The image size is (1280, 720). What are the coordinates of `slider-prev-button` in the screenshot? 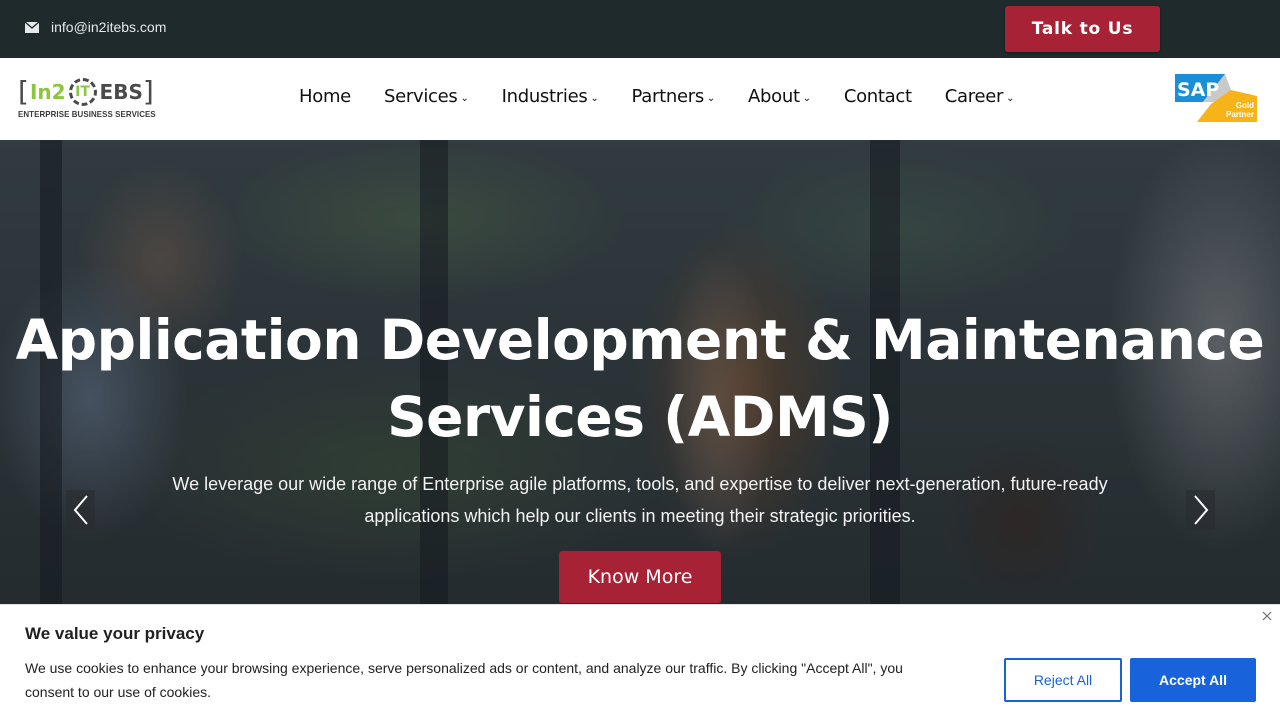 It's located at (80, 510).